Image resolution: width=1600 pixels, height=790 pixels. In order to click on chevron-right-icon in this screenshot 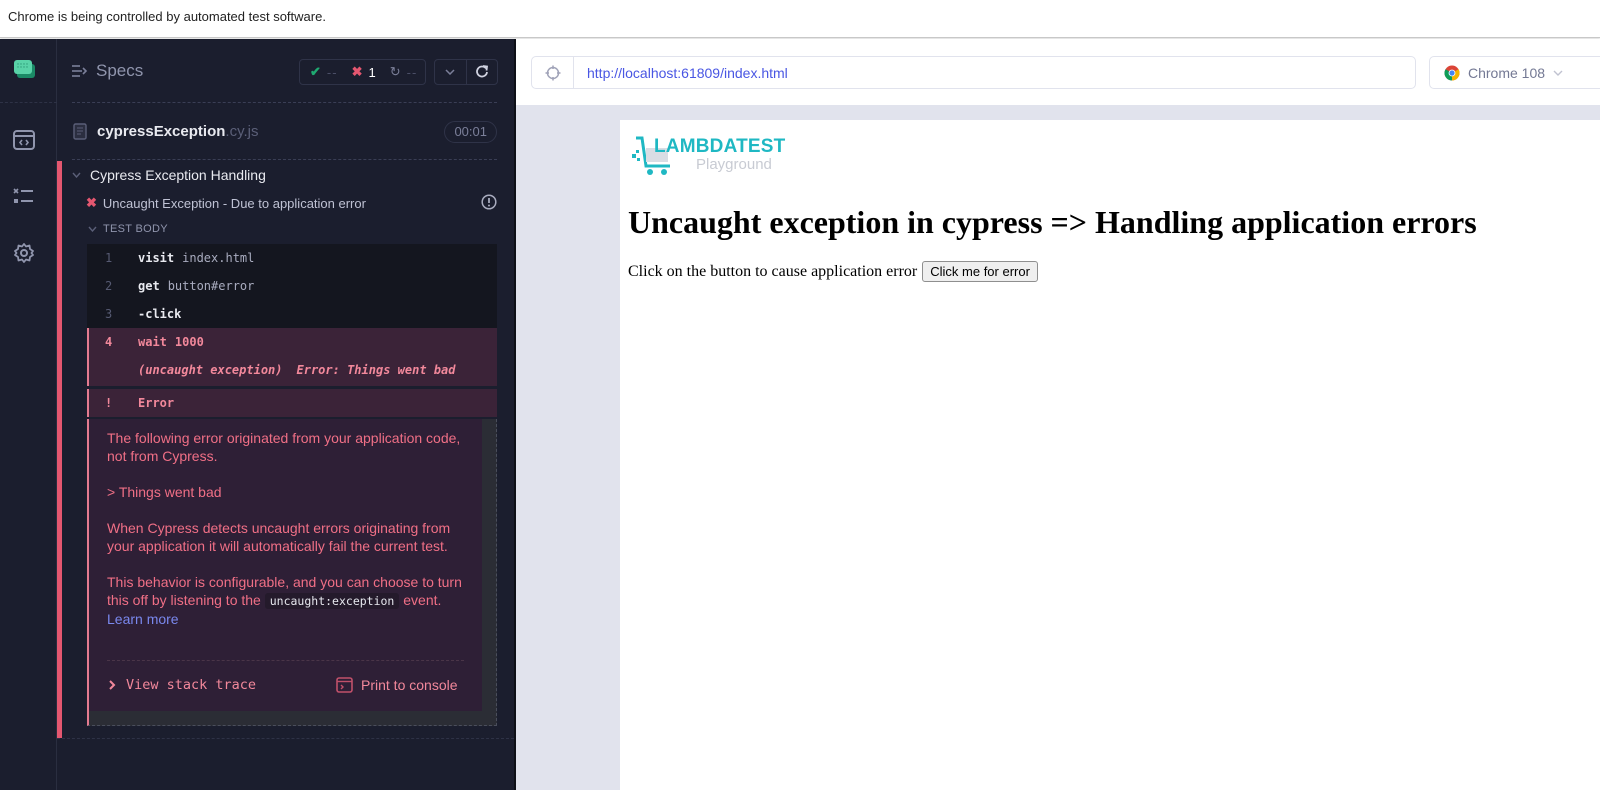, I will do `click(112, 685)`.